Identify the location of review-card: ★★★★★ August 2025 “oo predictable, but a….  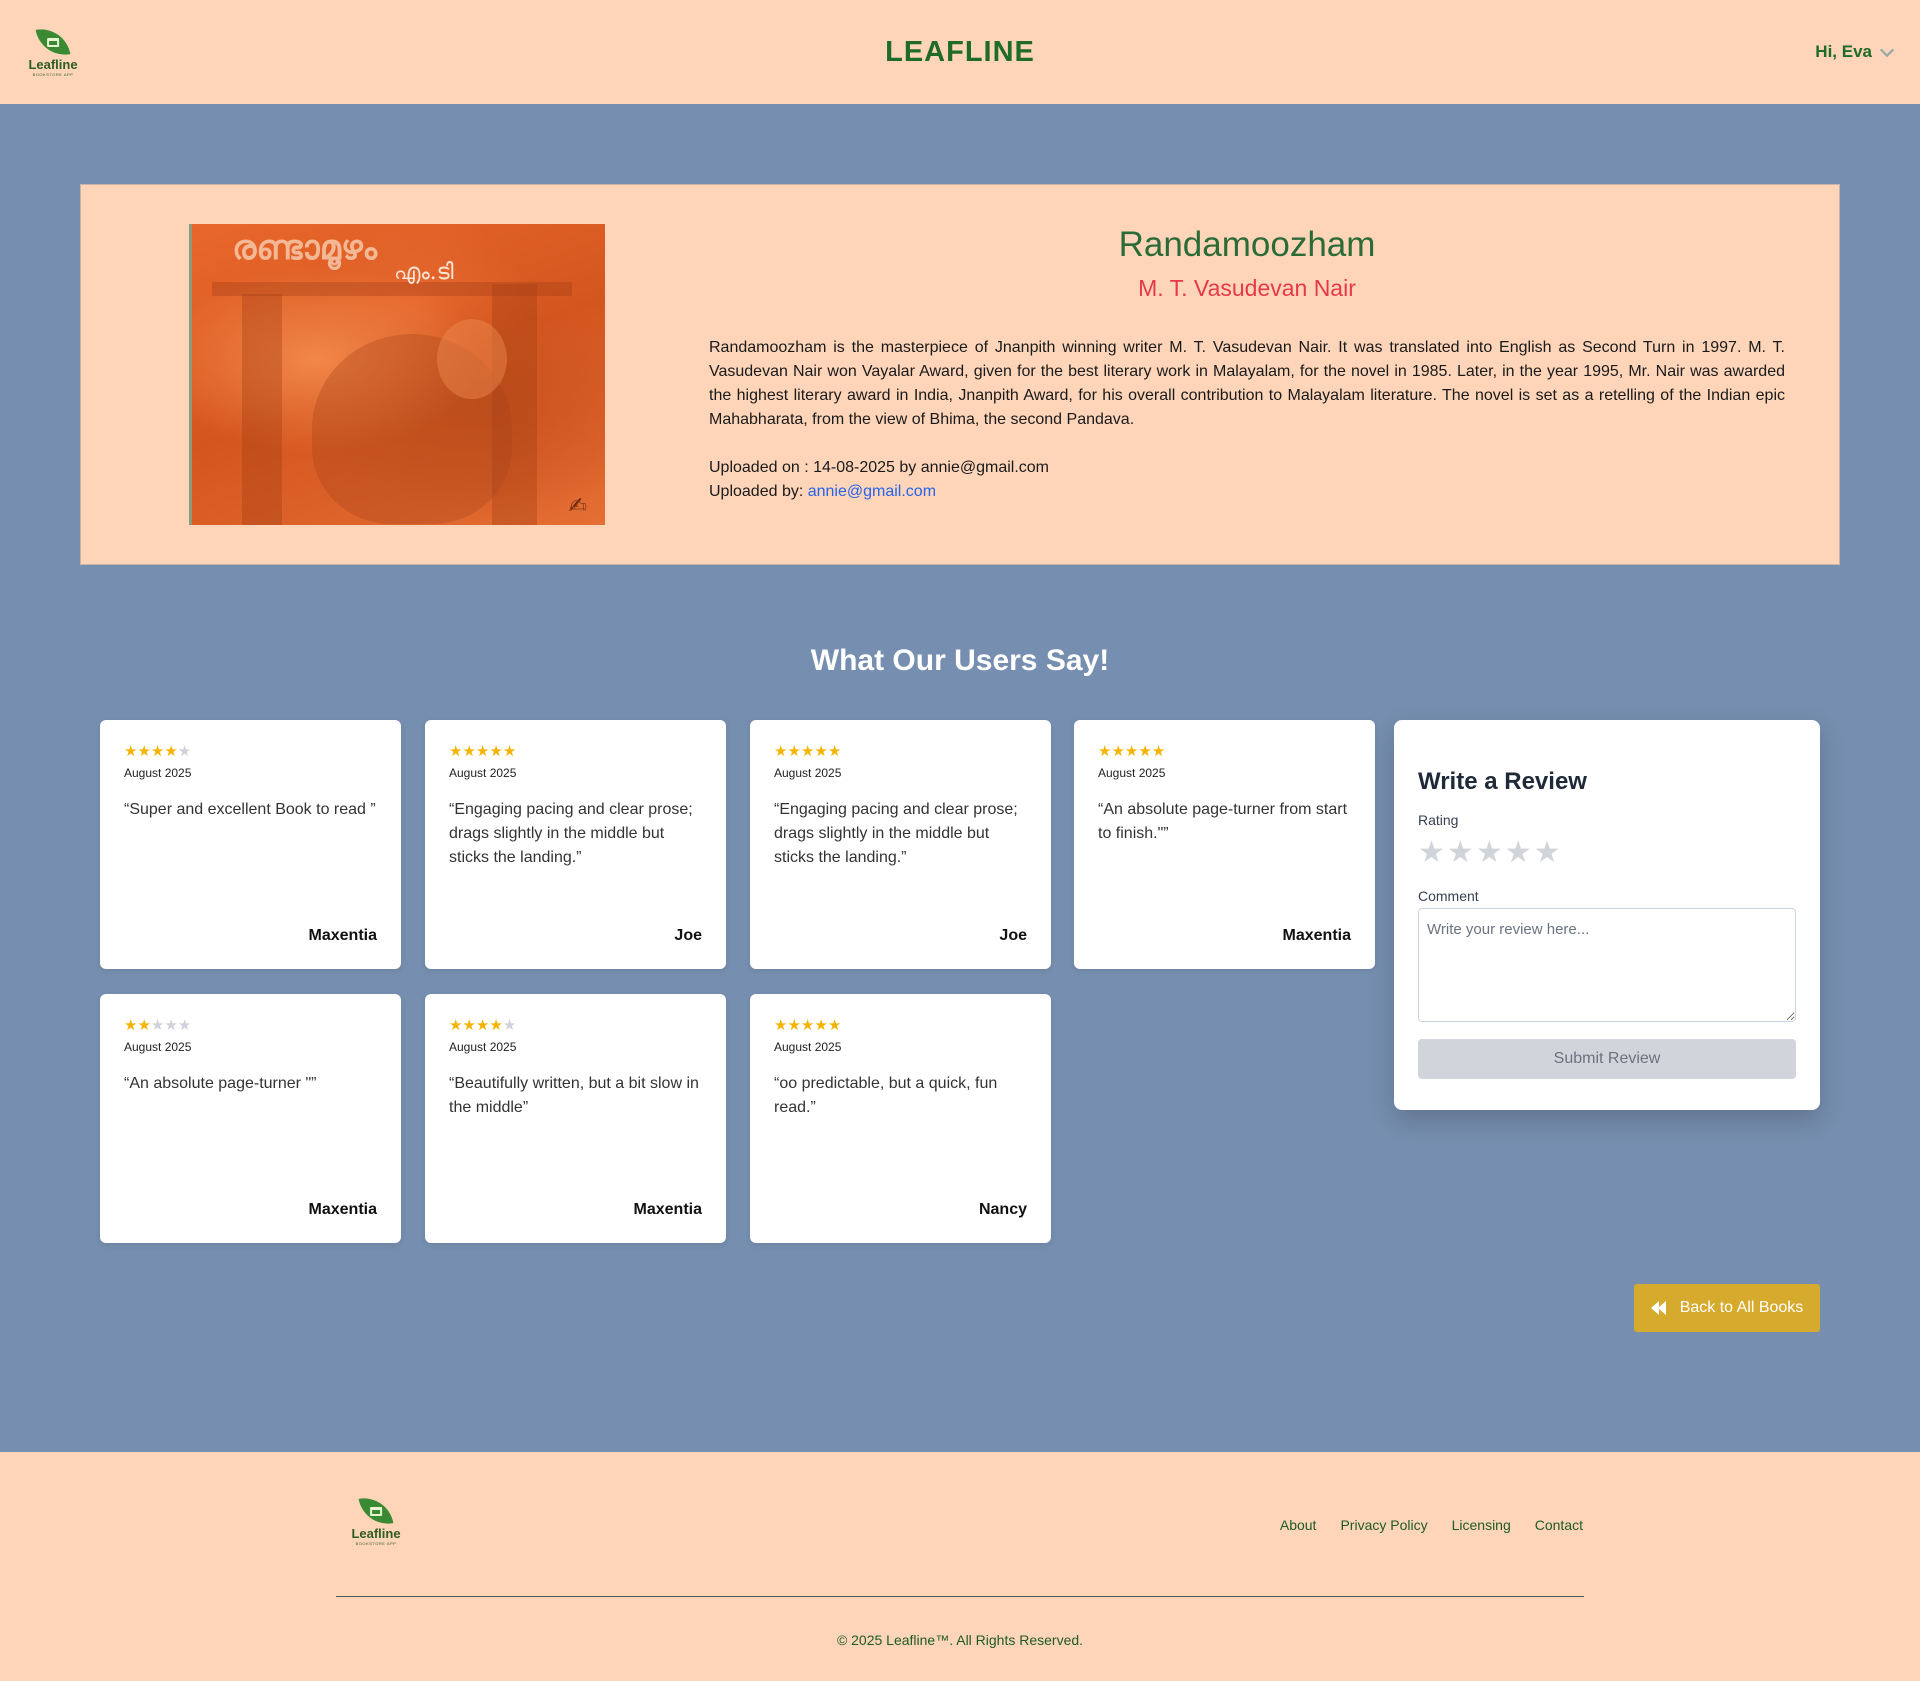
(900, 1118).